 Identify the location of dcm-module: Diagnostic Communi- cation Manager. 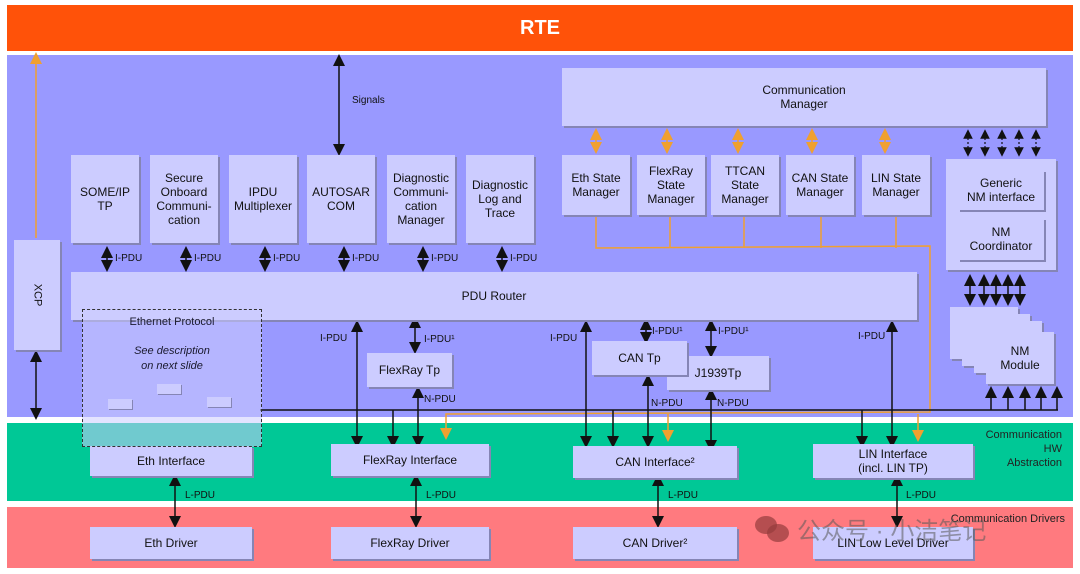
(421, 199).